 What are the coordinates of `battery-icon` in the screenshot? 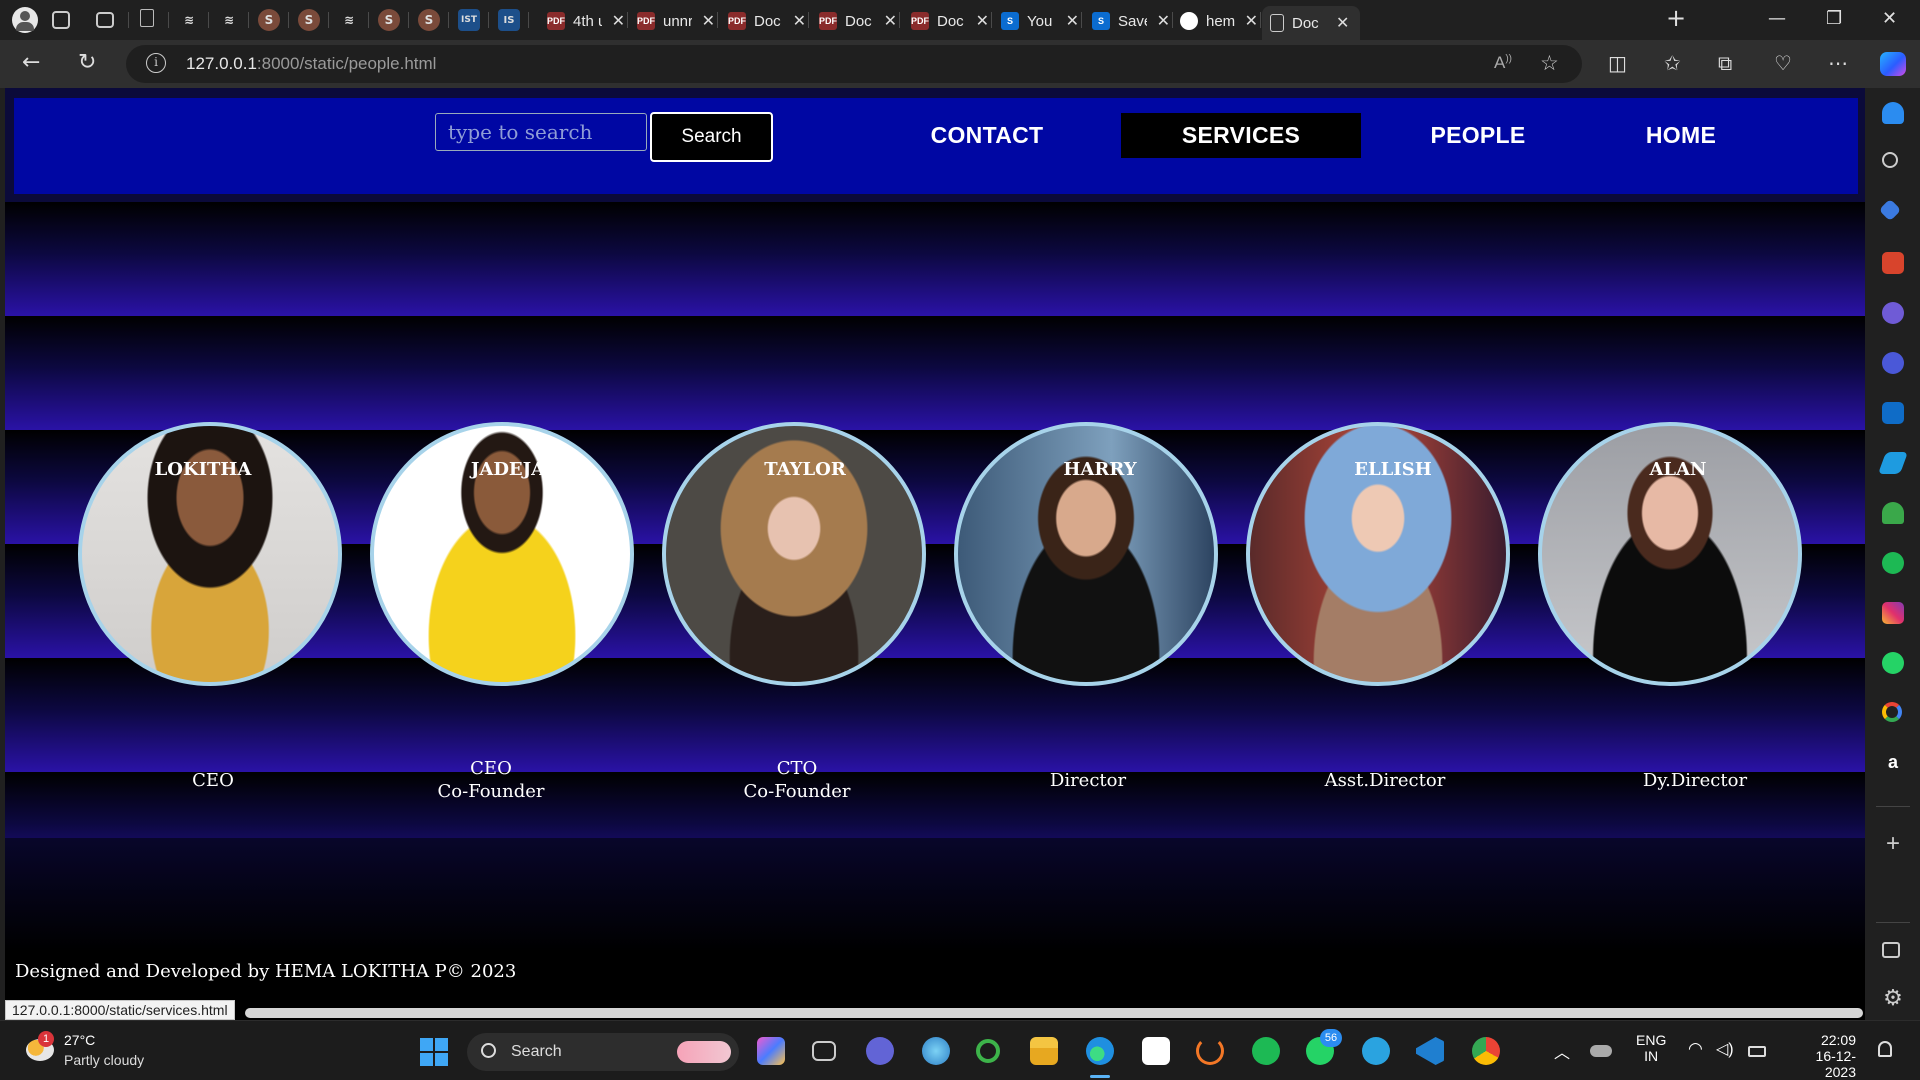 It's located at (1757, 1051).